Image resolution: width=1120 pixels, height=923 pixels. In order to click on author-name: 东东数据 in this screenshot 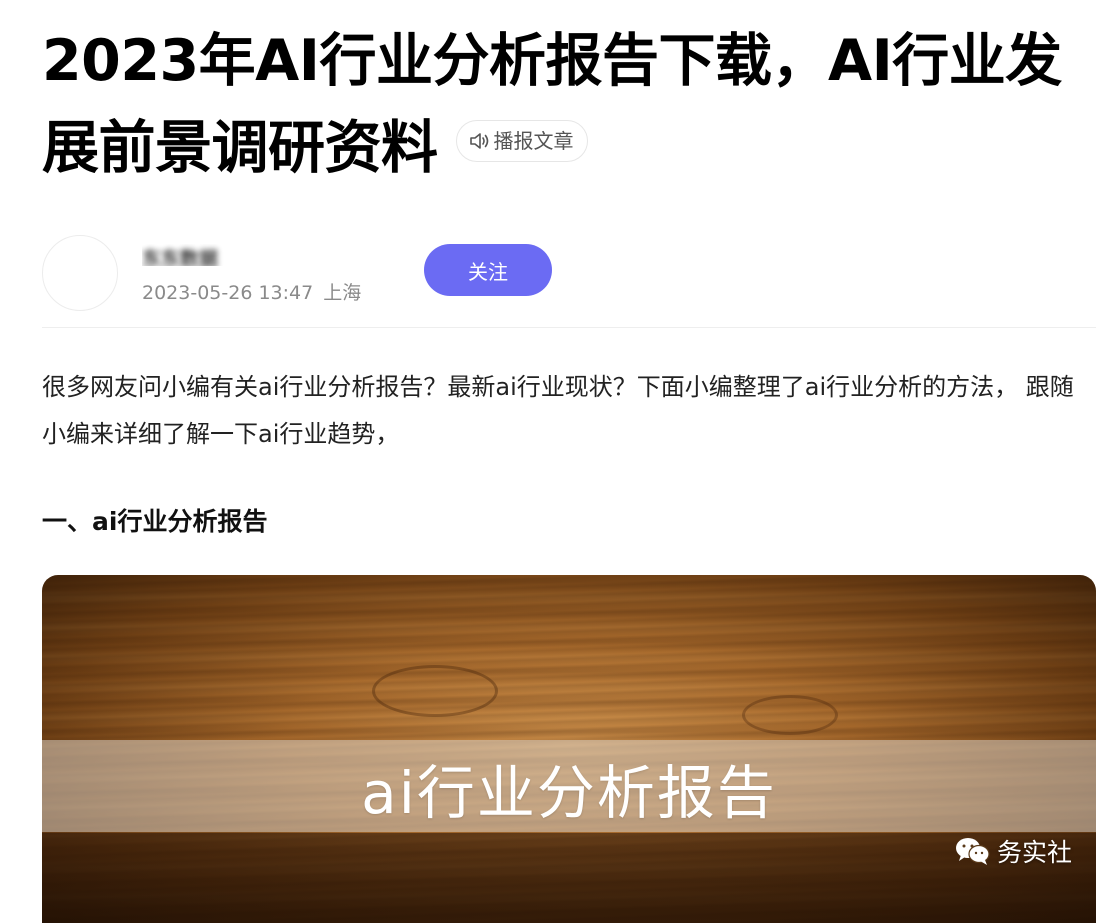, I will do `click(201, 255)`.